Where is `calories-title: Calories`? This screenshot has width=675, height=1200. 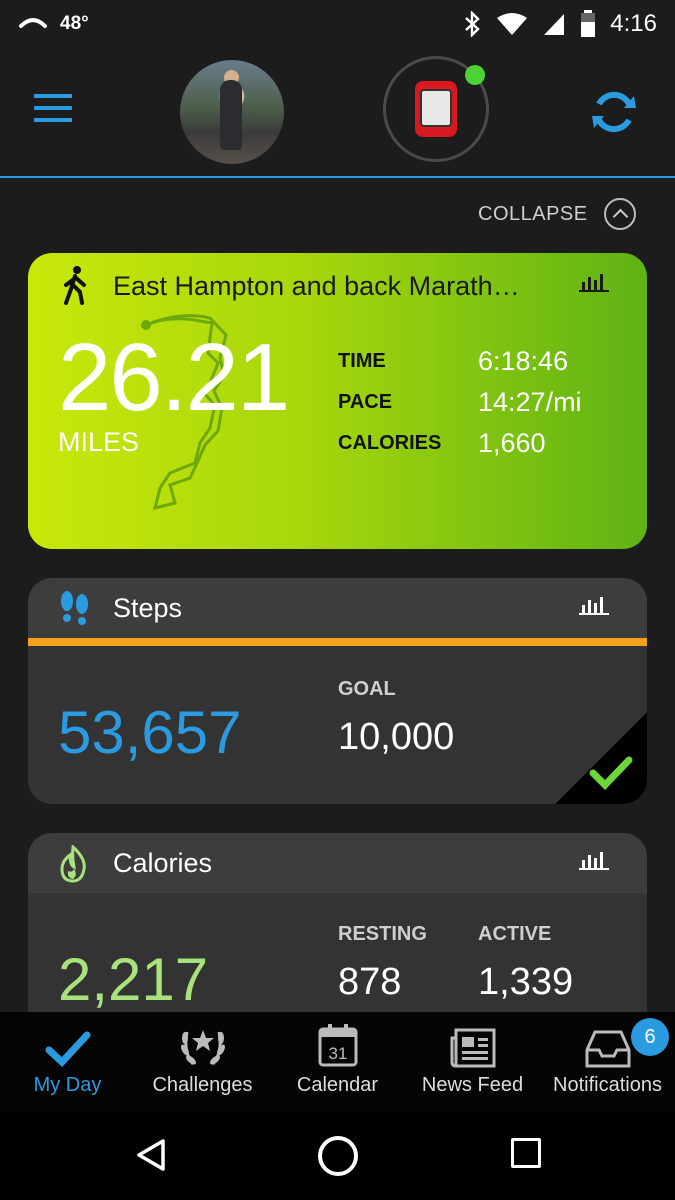 calories-title: Calories is located at coordinates (163, 863).